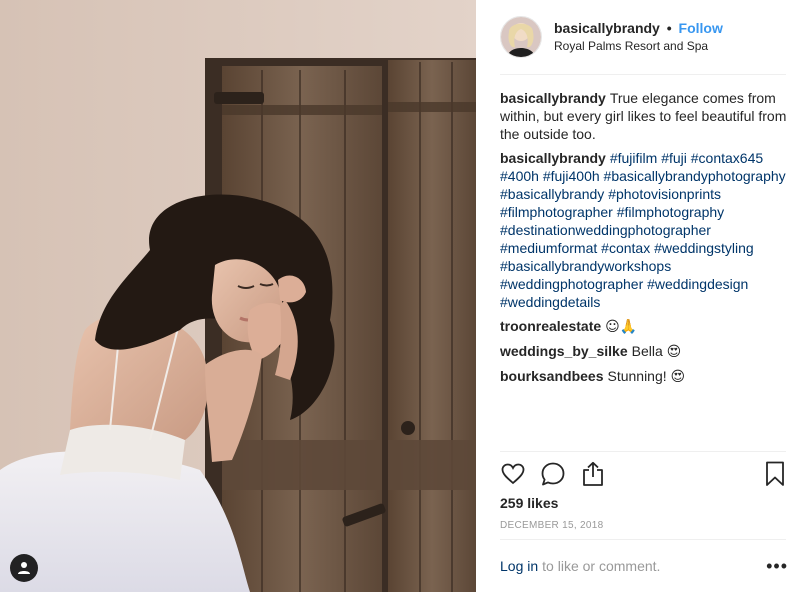  I want to click on hashtag-link: #fuji, so click(674, 158).